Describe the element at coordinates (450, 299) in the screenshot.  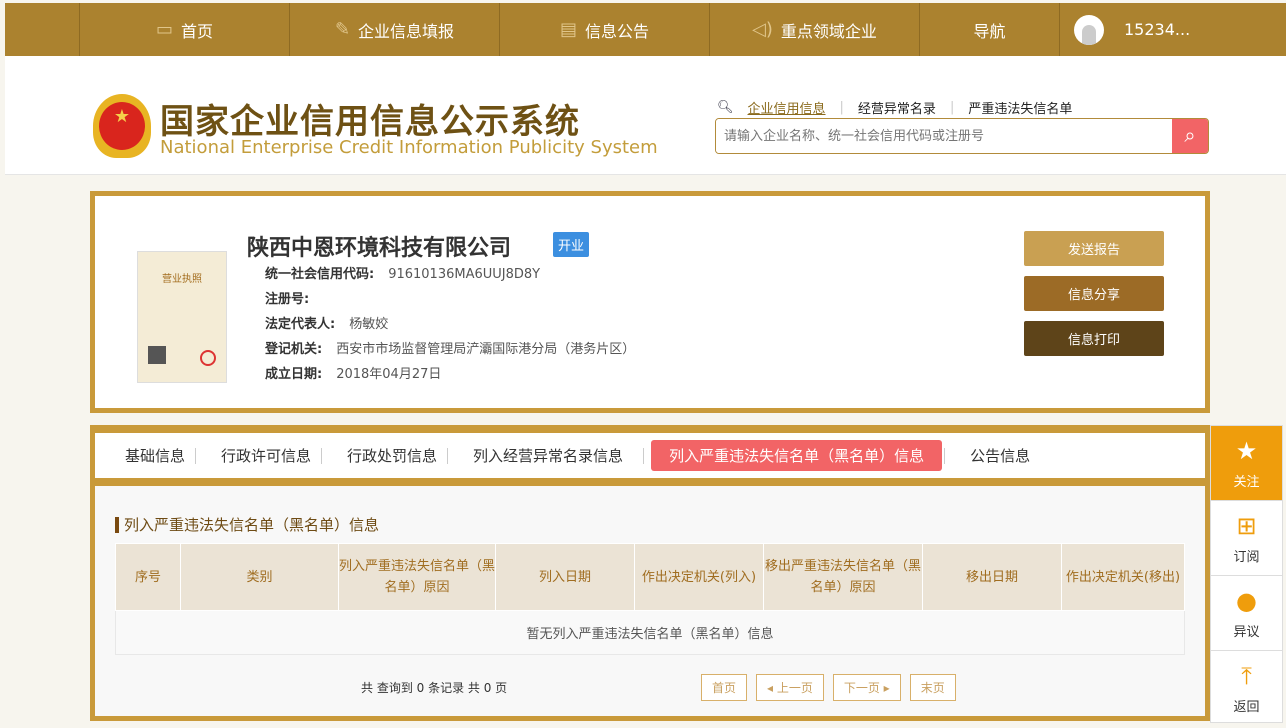
I see `info-reg-no: 注册号:` at that location.